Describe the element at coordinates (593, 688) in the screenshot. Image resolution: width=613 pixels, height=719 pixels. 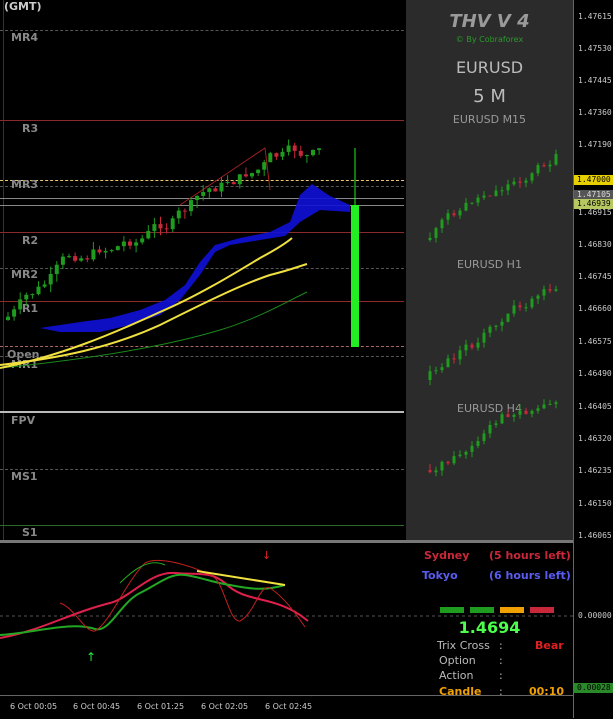
I see `osc-value-tag: 0.00028` at that location.